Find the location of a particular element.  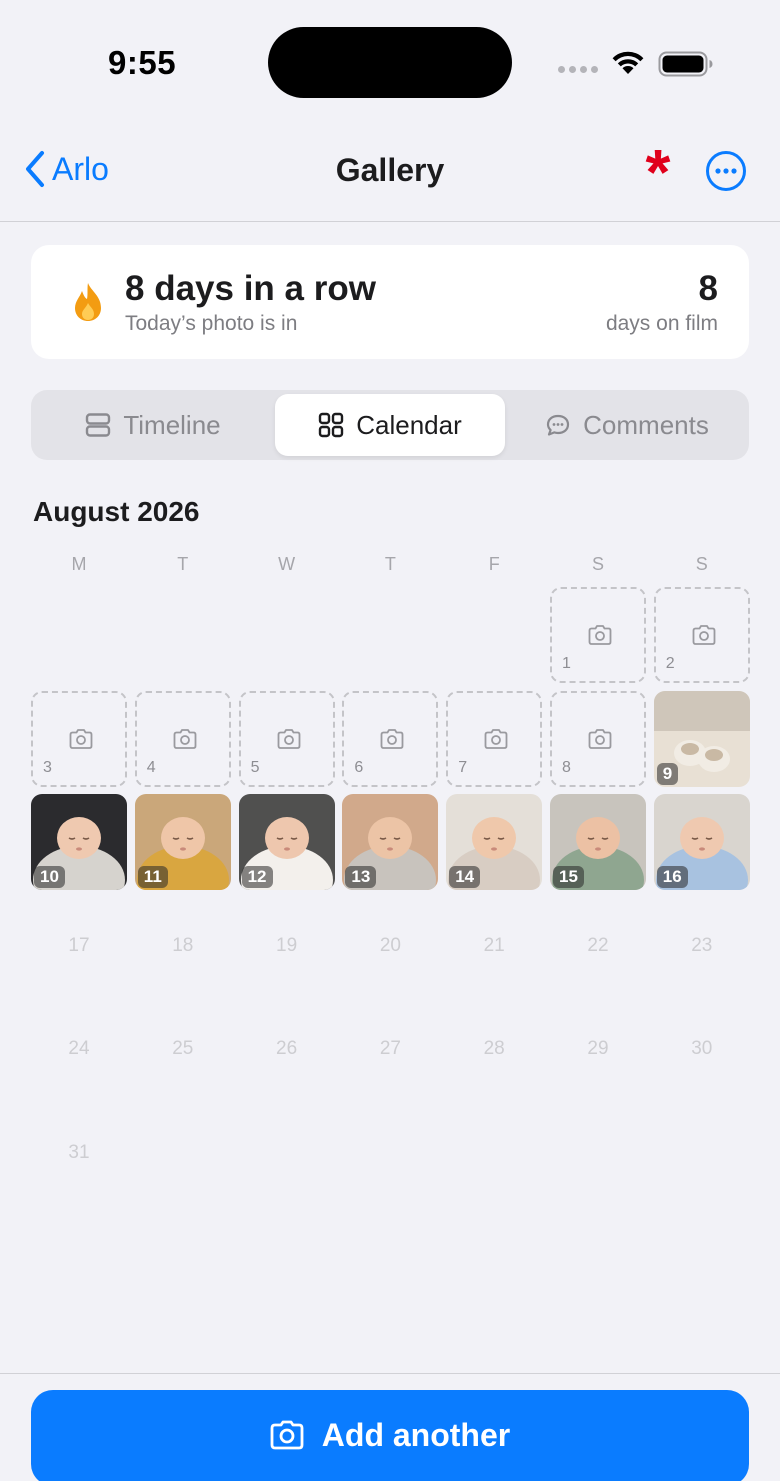

flame-icon is located at coordinates (88, 302).